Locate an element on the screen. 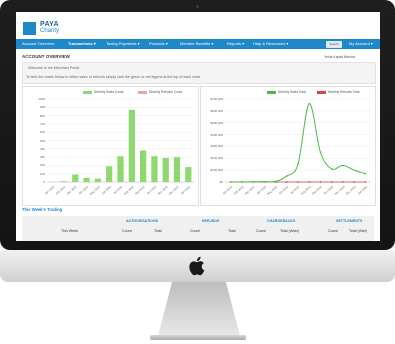 The height and width of the screenshot is (344, 395). y-tick-label: 600 is located at coordinates (42, 132).